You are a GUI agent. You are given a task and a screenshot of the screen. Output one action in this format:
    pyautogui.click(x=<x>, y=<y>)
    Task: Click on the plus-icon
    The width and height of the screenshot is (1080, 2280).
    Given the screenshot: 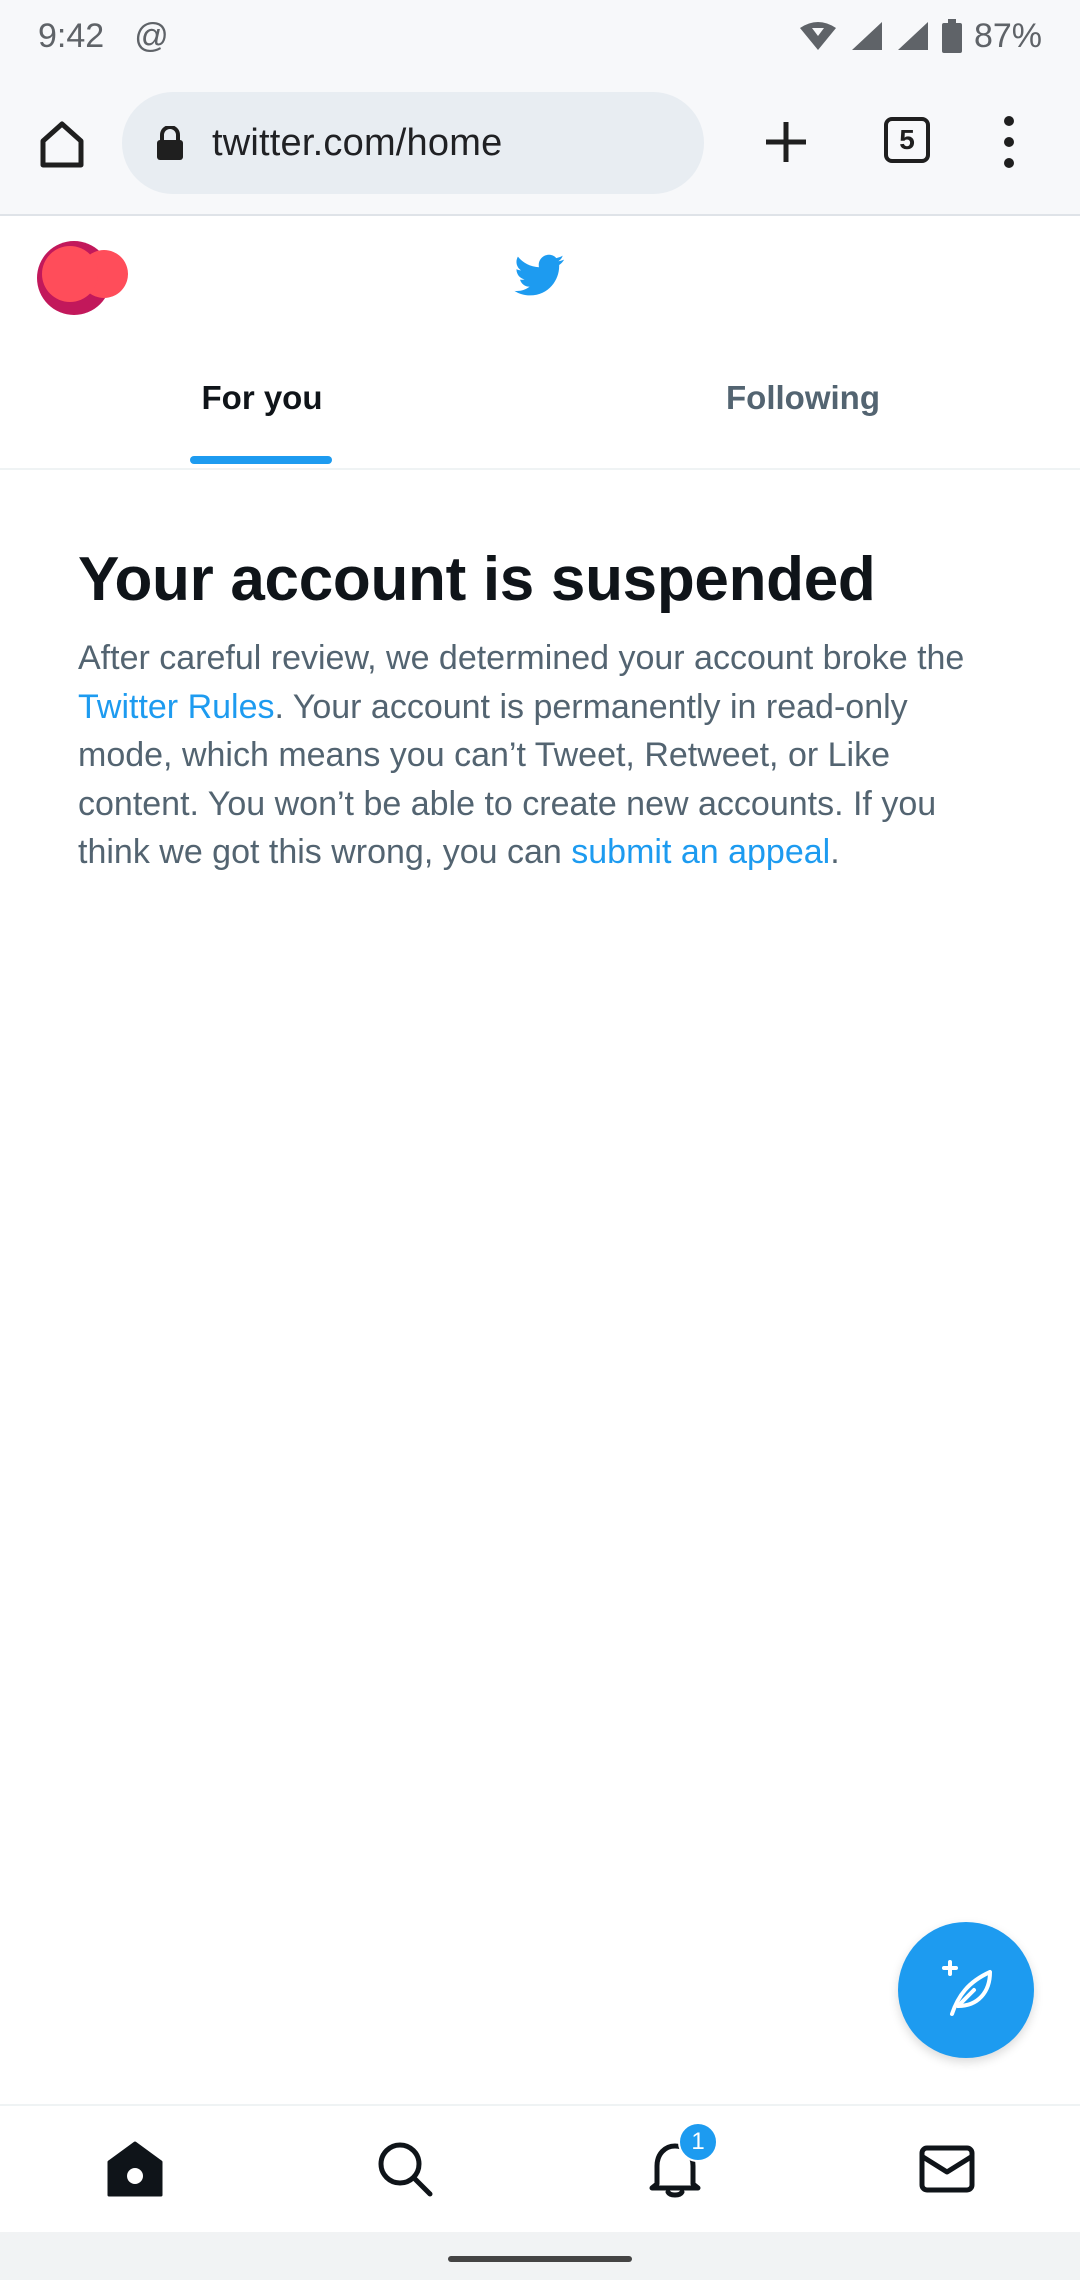 What is the action you would take?
    pyautogui.click(x=786, y=142)
    